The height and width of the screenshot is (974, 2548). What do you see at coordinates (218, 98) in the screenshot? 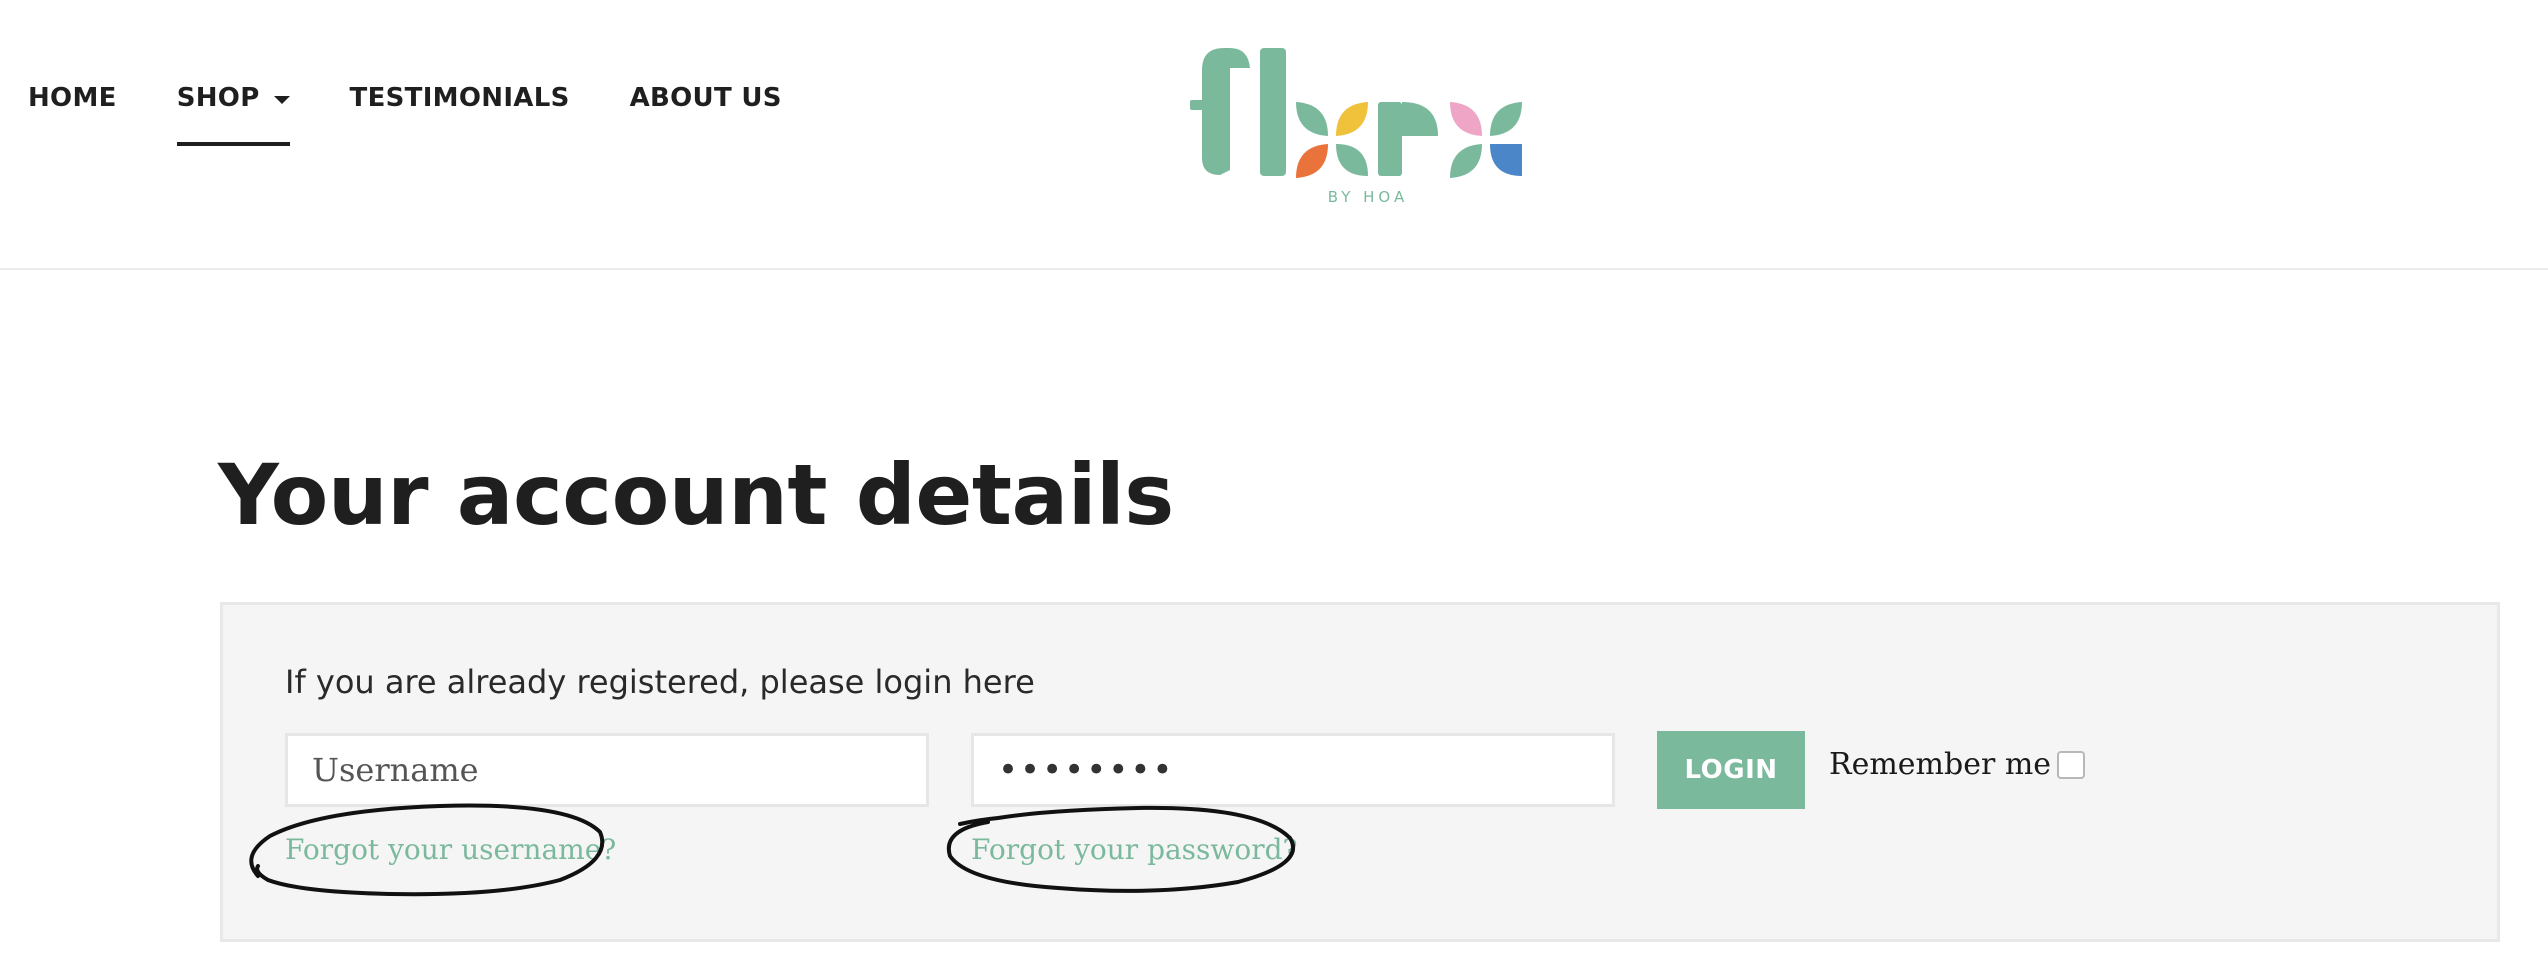
I see `nav-shop-label: SHOP` at bounding box center [218, 98].